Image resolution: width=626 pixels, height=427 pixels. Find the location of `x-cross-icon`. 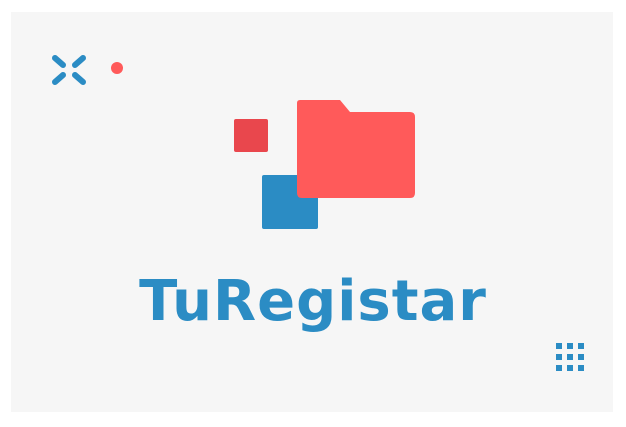

x-cross-icon is located at coordinates (69, 70).